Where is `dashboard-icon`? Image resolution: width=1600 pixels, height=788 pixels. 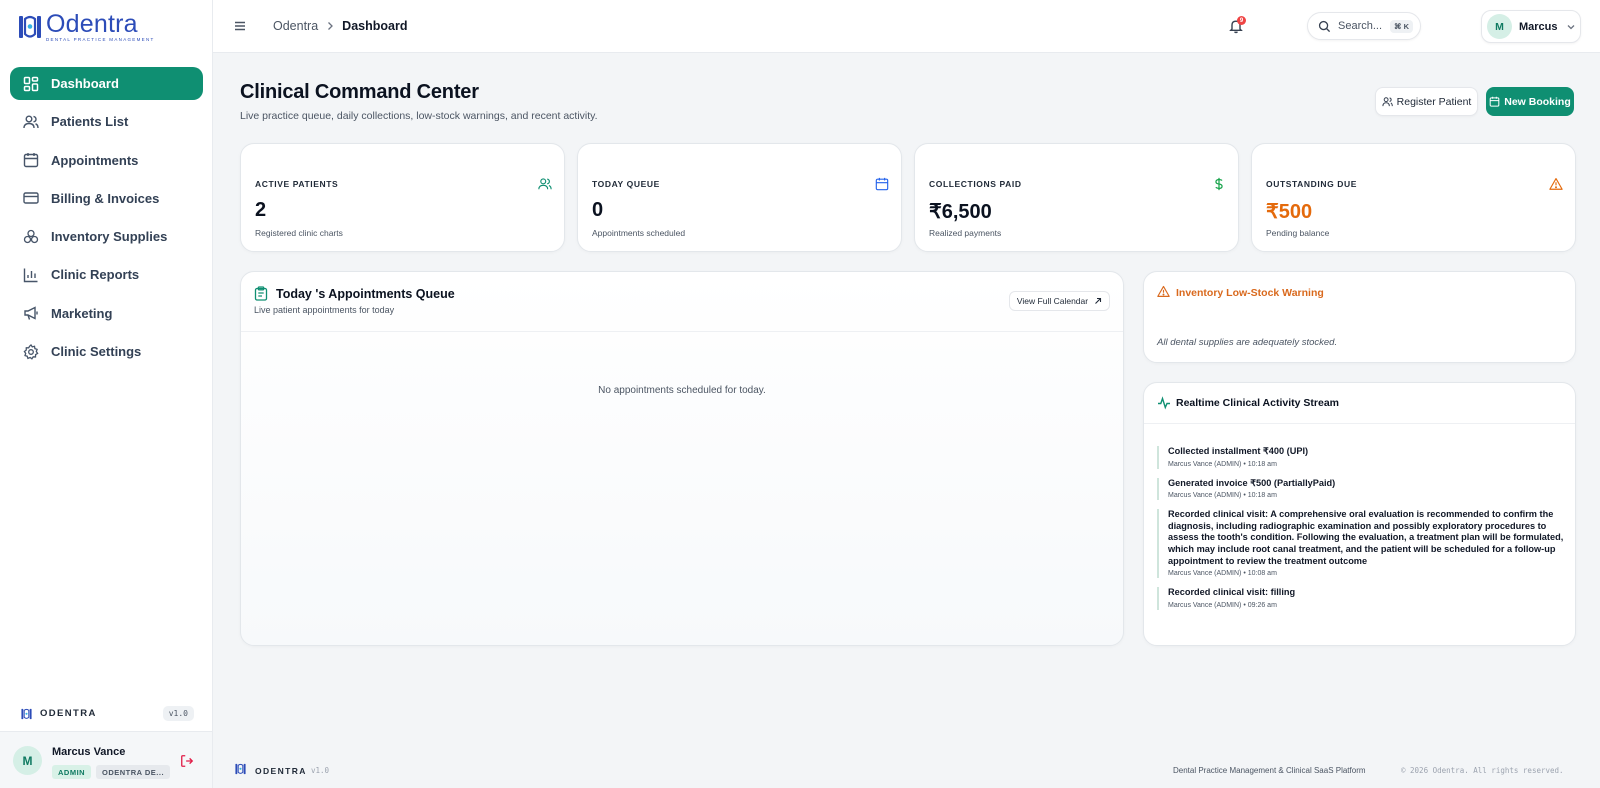 dashboard-icon is located at coordinates (31, 83).